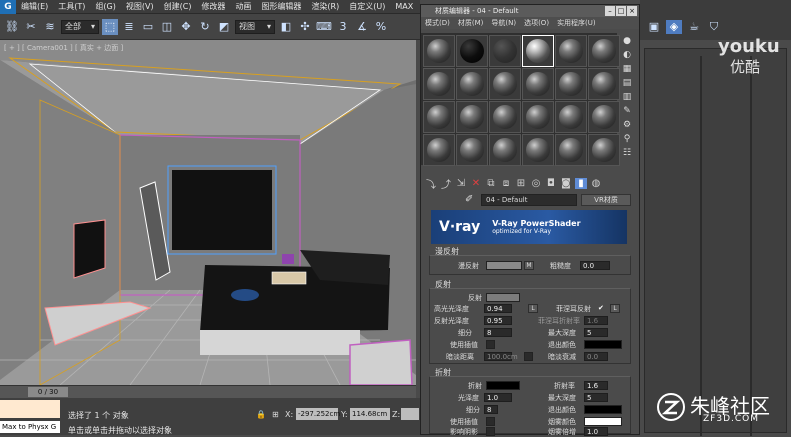 The width and height of the screenshot is (791, 437). I want to click on reference-coord-dropdown: 视图 ▾, so click(255, 26).